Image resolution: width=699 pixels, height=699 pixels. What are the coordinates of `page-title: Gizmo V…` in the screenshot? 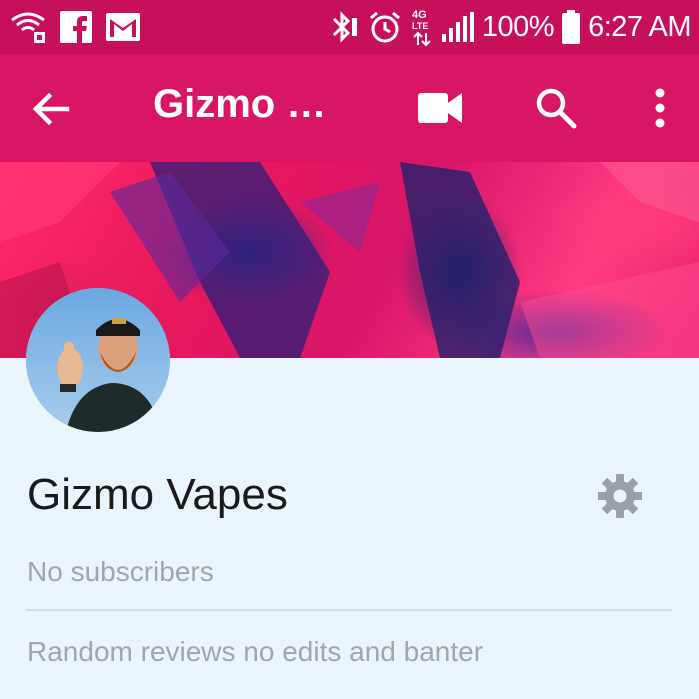 It's located at (253, 104).